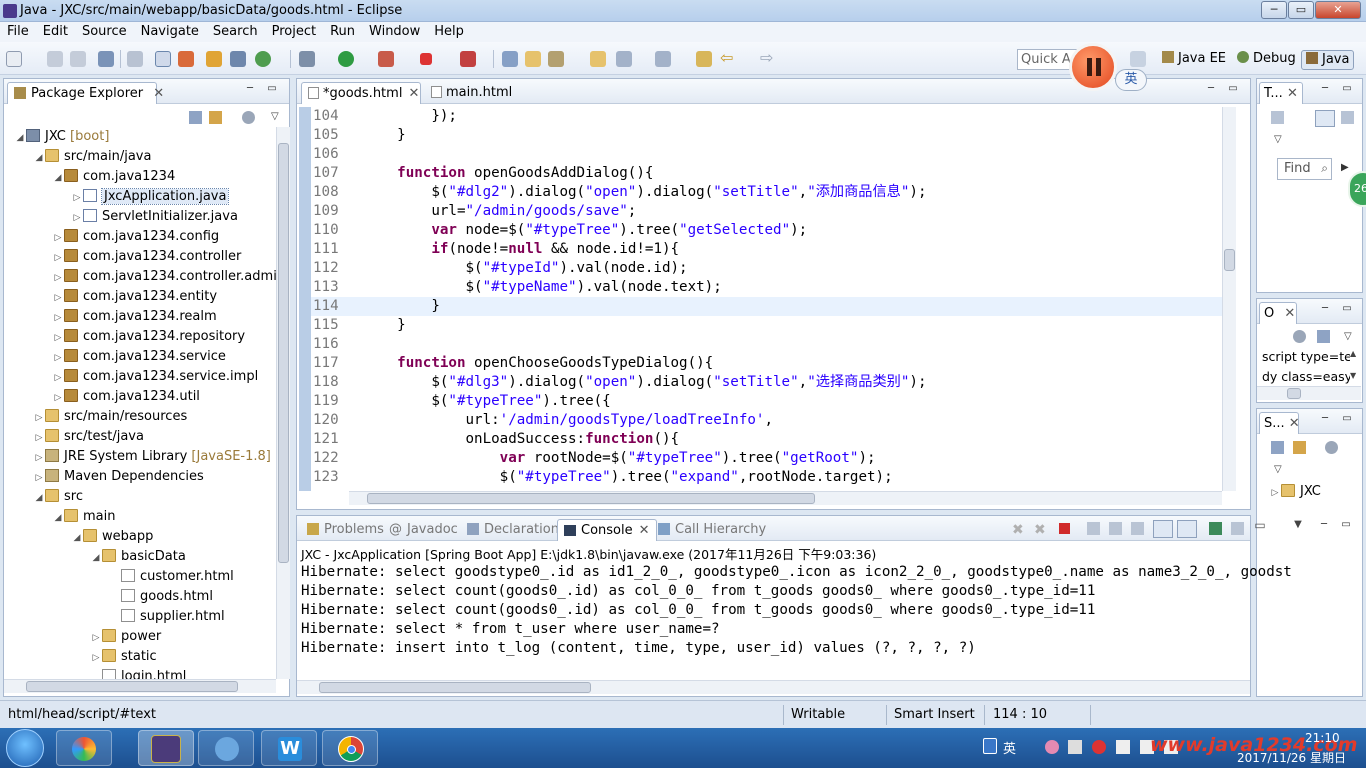 The height and width of the screenshot is (768, 1366). I want to click on tab-outline: O ✕, so click(1278, 313).